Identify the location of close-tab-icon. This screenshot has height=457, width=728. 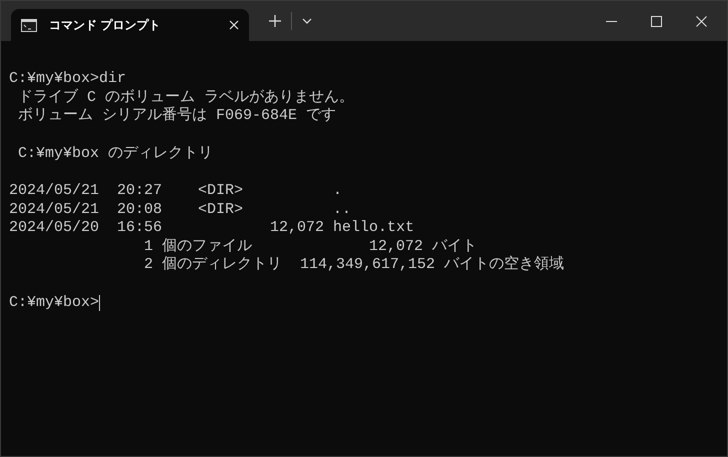
(234, 25).